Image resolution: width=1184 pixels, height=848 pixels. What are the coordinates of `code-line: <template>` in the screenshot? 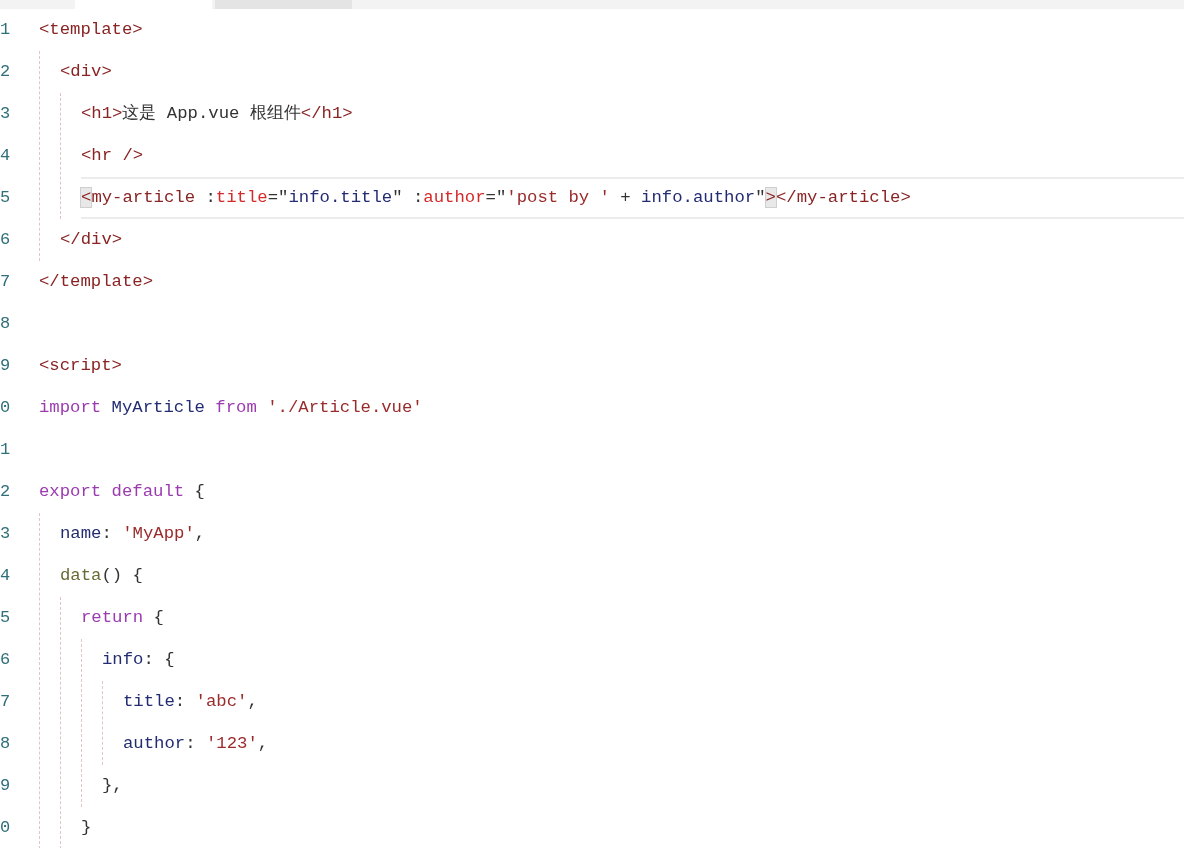 It's located at (91, 30).